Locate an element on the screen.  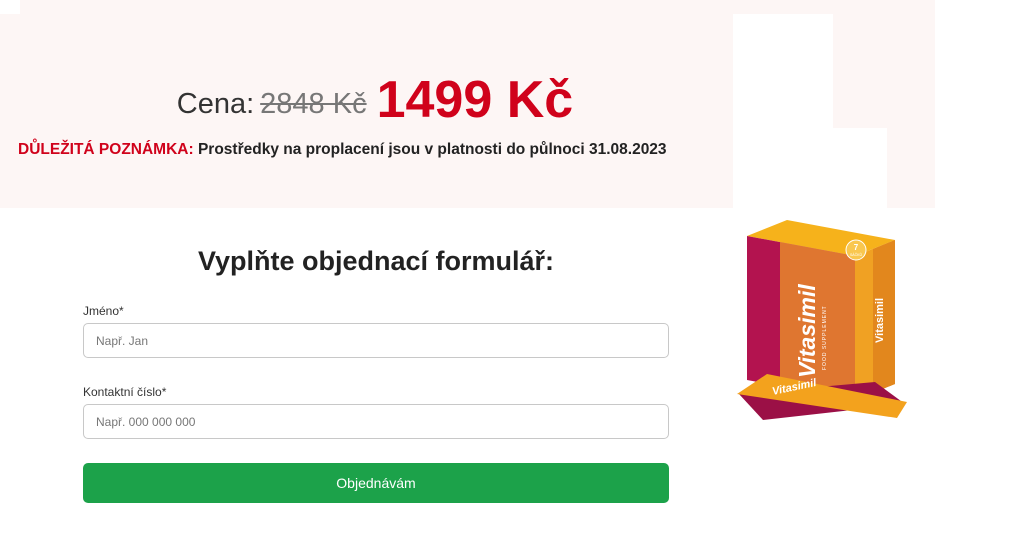
form-title: Vyplňte objednací formulář: is located at coordinates (376, 261).